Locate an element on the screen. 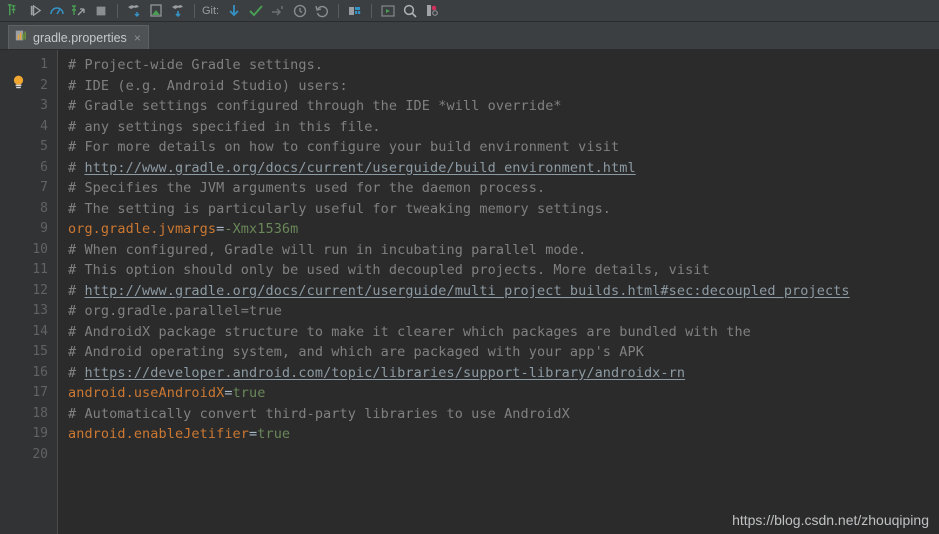 The image size is (939, 534). line-number: 11 is located at coordinates (40, 269).